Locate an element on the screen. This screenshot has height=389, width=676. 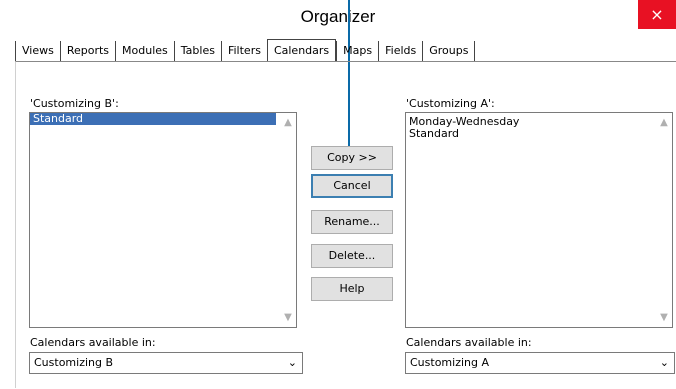
left-available-value: Customizing B is located at coordinates (74, 362).